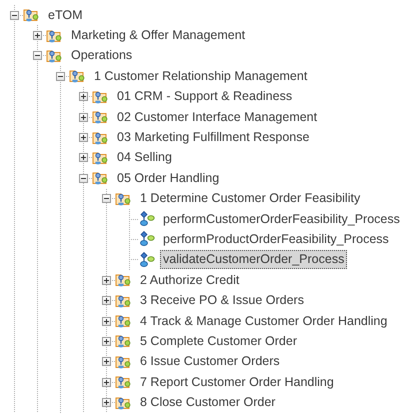 The width and height of the screenshot is (410, 416). I want to click on tree-item: 7 Report Customer Order Handling, so click(237, 382).